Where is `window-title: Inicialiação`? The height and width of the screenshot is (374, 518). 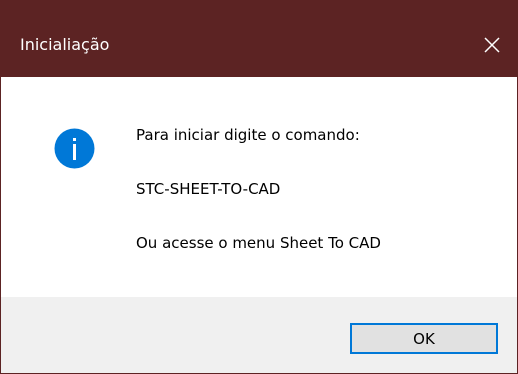
window-title: Inicialiação is located at coordinates (65, 44).